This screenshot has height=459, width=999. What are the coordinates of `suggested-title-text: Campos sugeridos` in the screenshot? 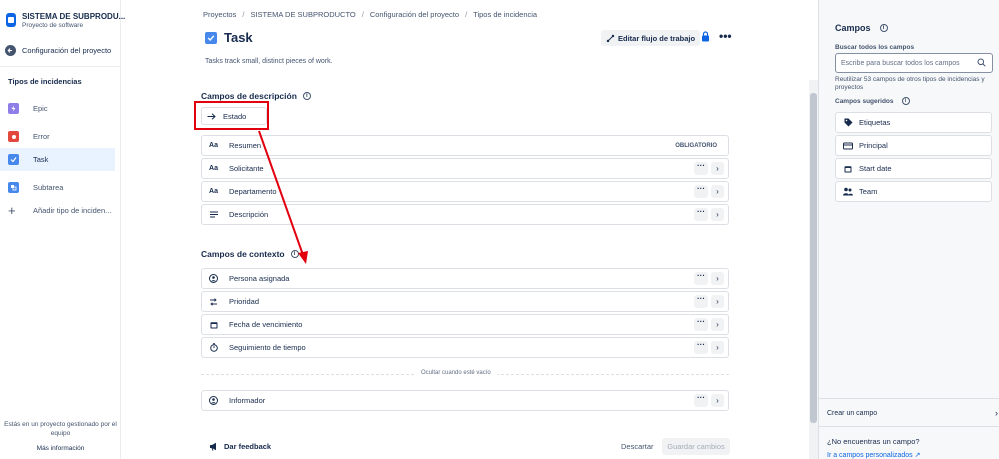 It's located at (864, 101).